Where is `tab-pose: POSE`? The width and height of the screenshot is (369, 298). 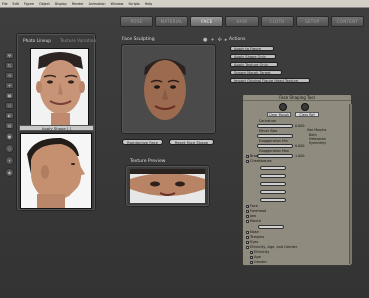
tab-pose: POSE is located at coordinates (137, 21).